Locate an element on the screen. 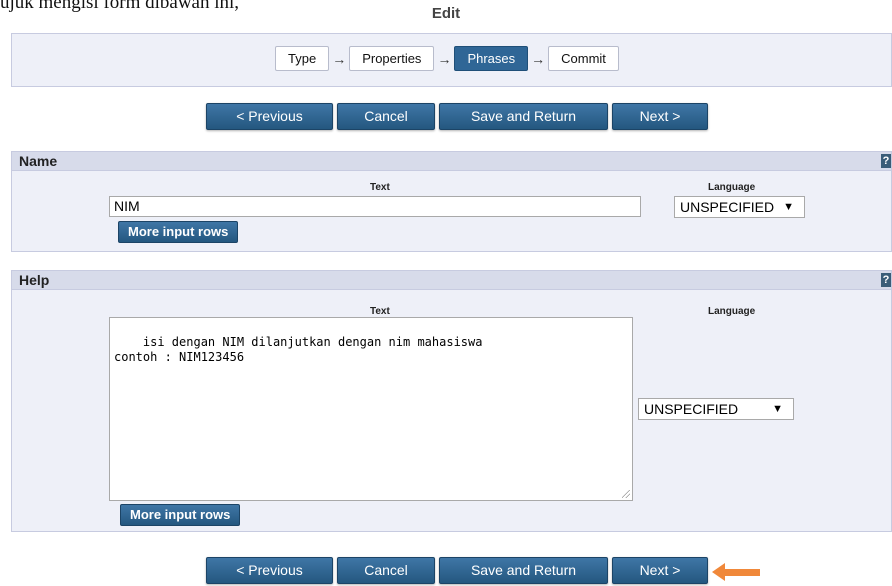  resize-grip-icon is located at coordinates (626, 494).